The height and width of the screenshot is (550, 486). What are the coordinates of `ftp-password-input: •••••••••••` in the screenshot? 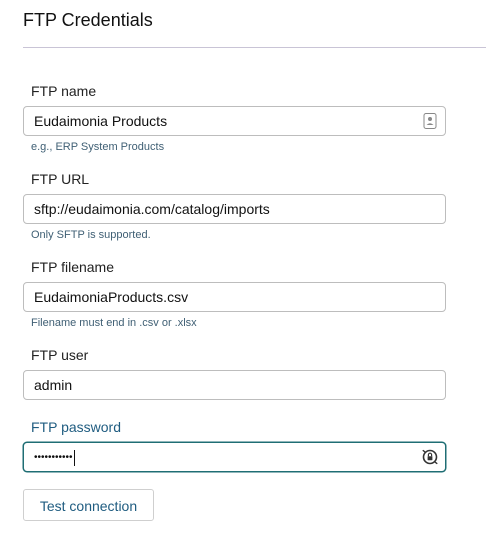 It's located at (234, 457).